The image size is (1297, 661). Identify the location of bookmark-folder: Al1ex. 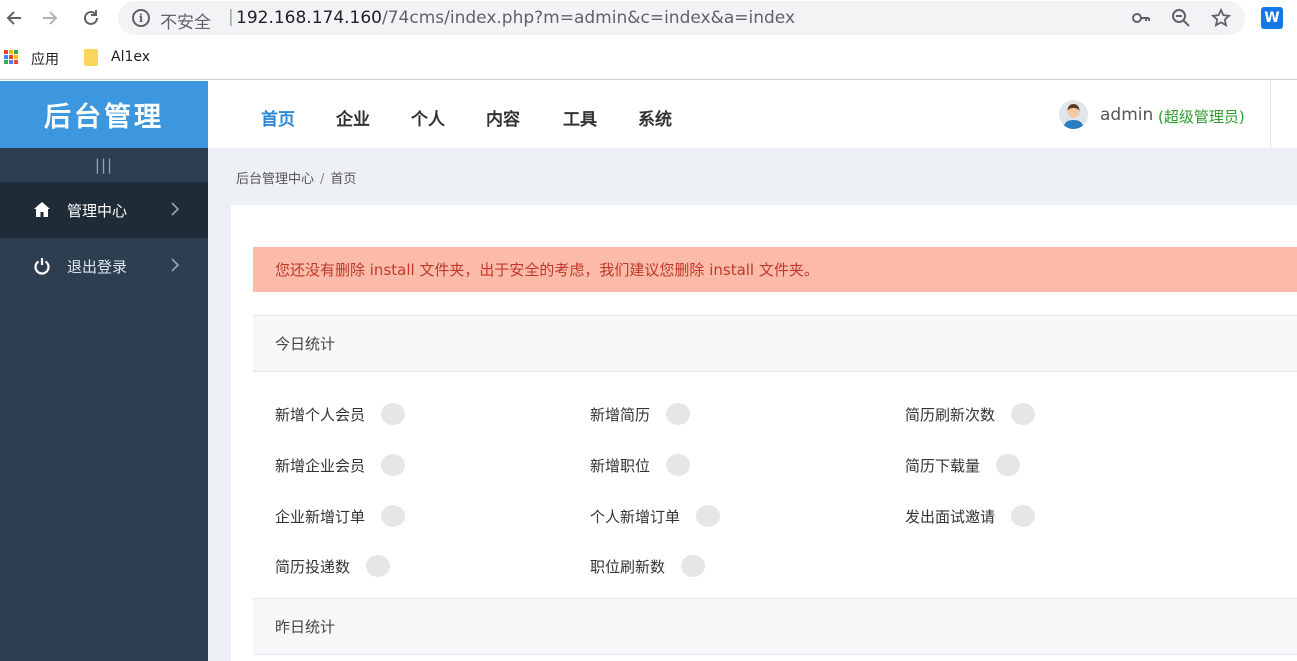
(130, 57).